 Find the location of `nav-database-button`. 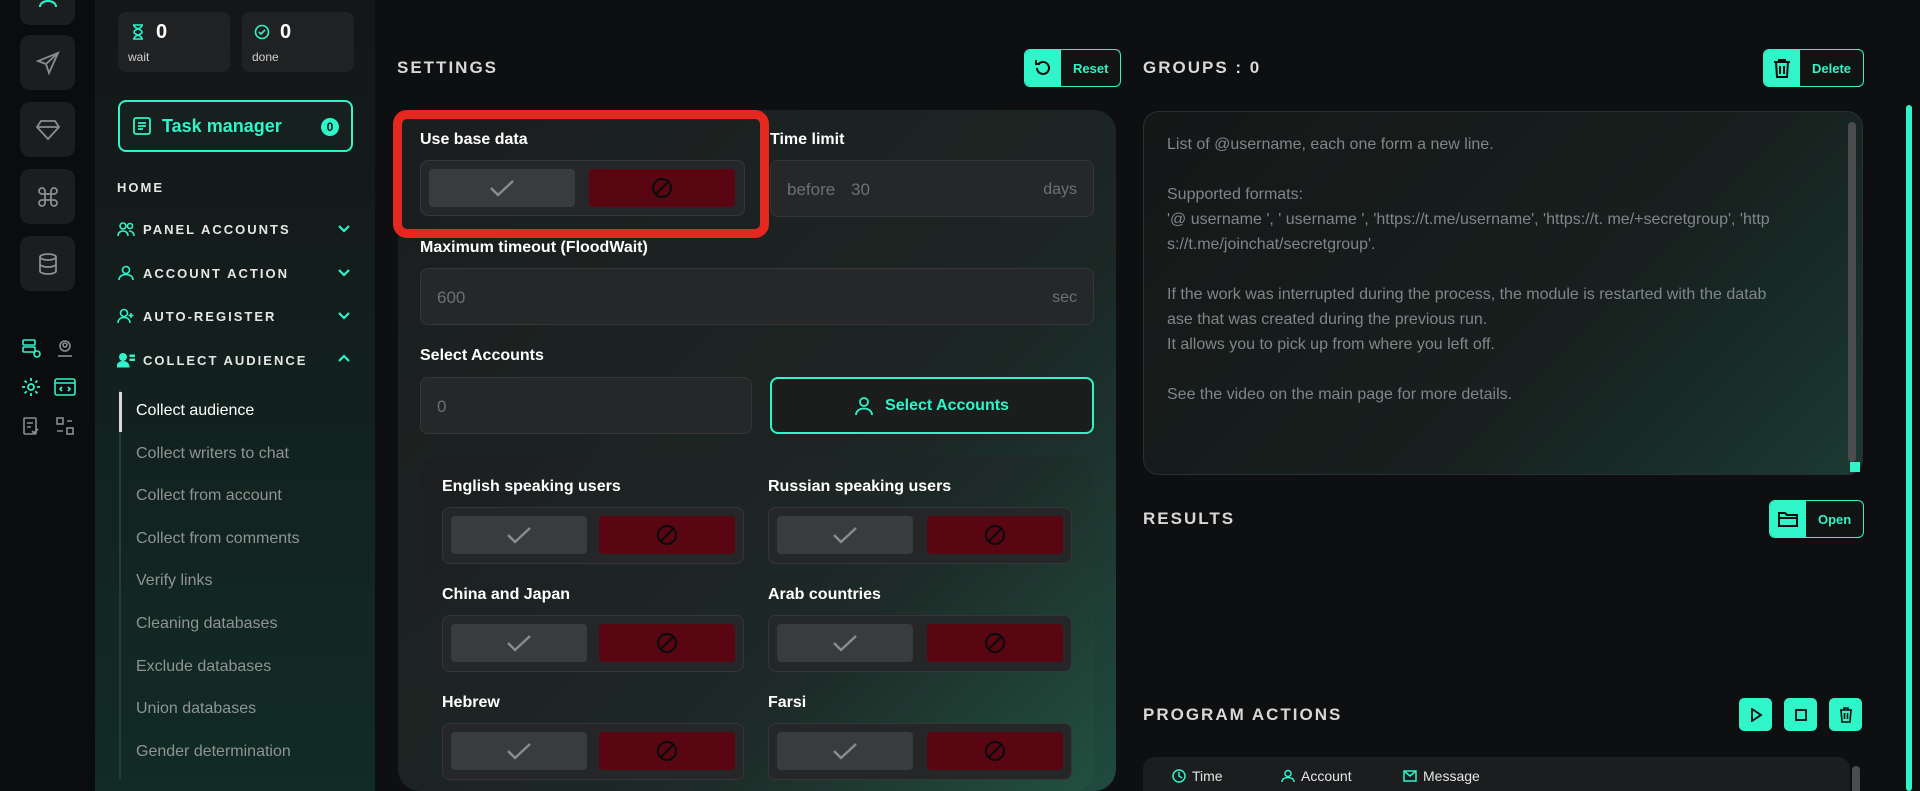

nav-database-button is located at coordinates (47, 263).